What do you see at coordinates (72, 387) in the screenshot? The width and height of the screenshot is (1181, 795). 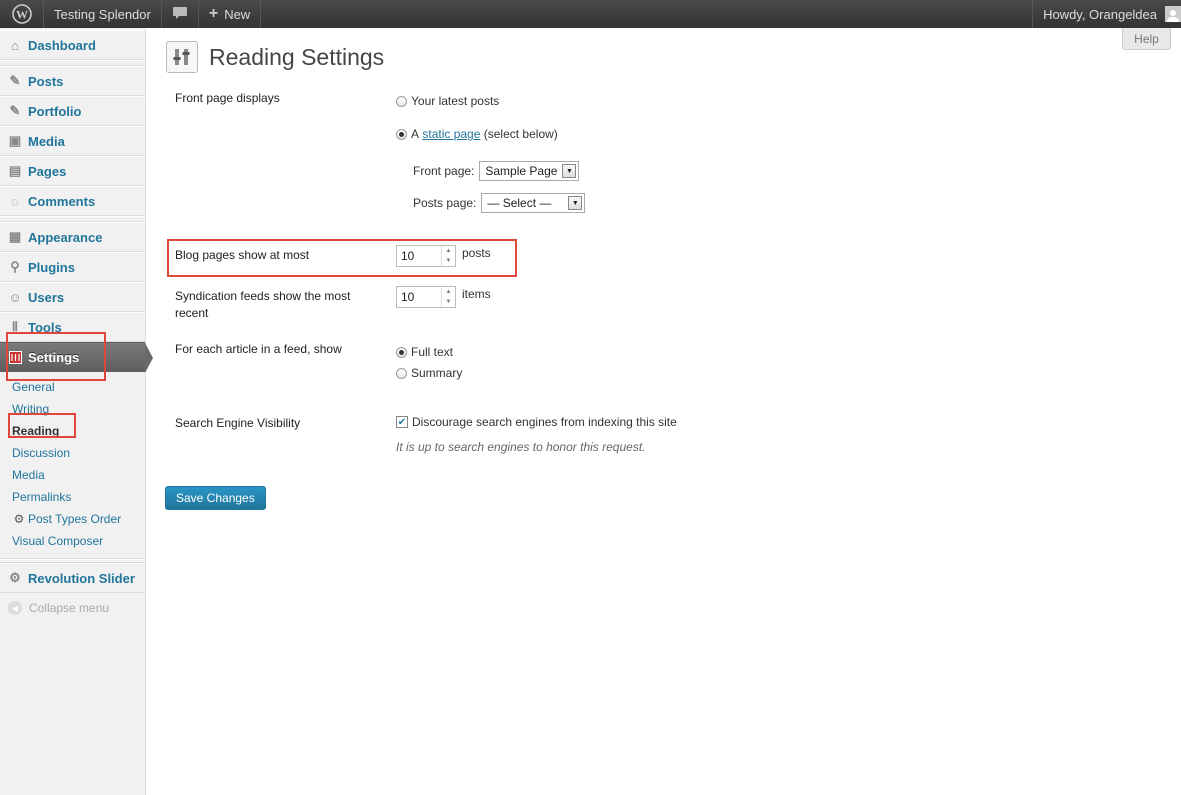 I see `submenu-item-general: General` at bounding box center [72, 387].